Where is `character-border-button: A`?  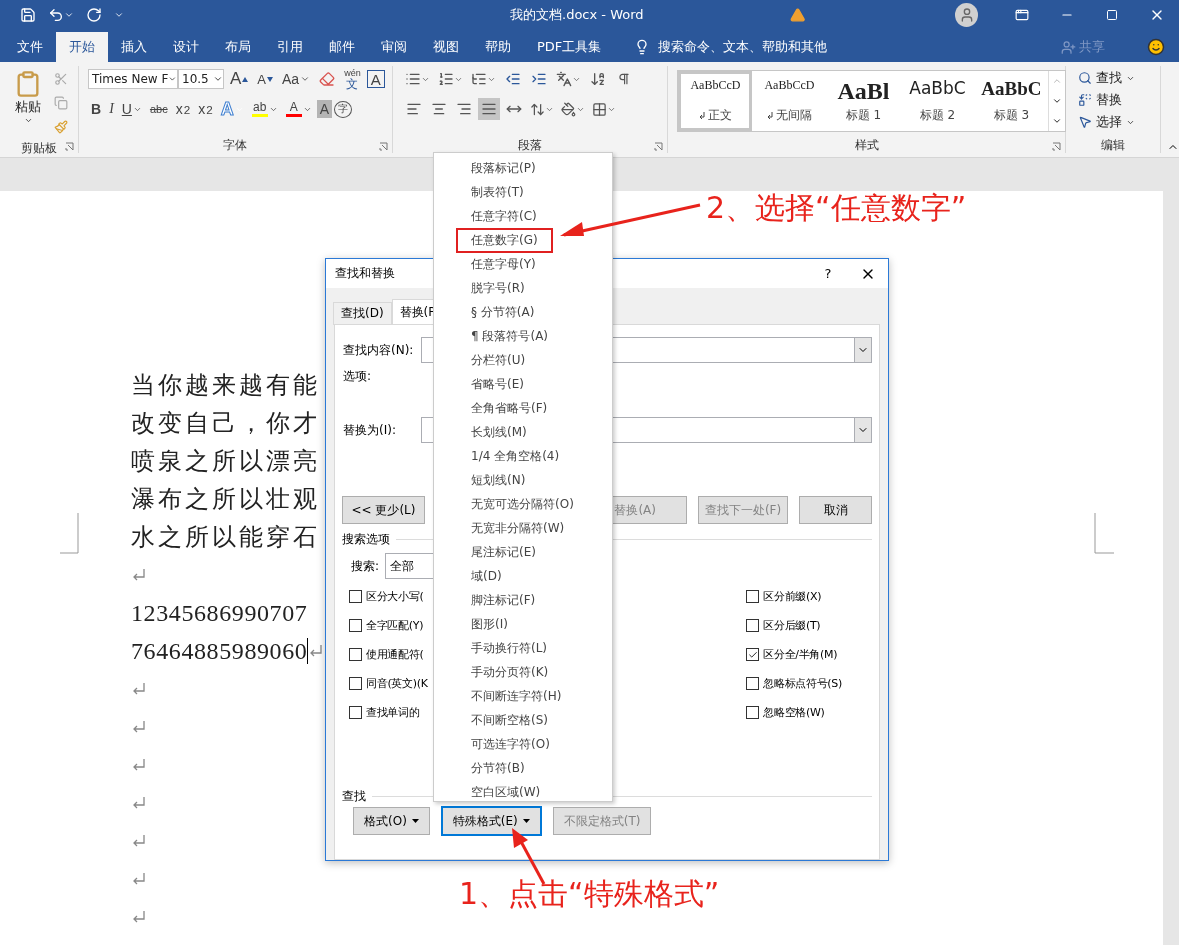
character-border-button: A is located at coordinates (375, 79).